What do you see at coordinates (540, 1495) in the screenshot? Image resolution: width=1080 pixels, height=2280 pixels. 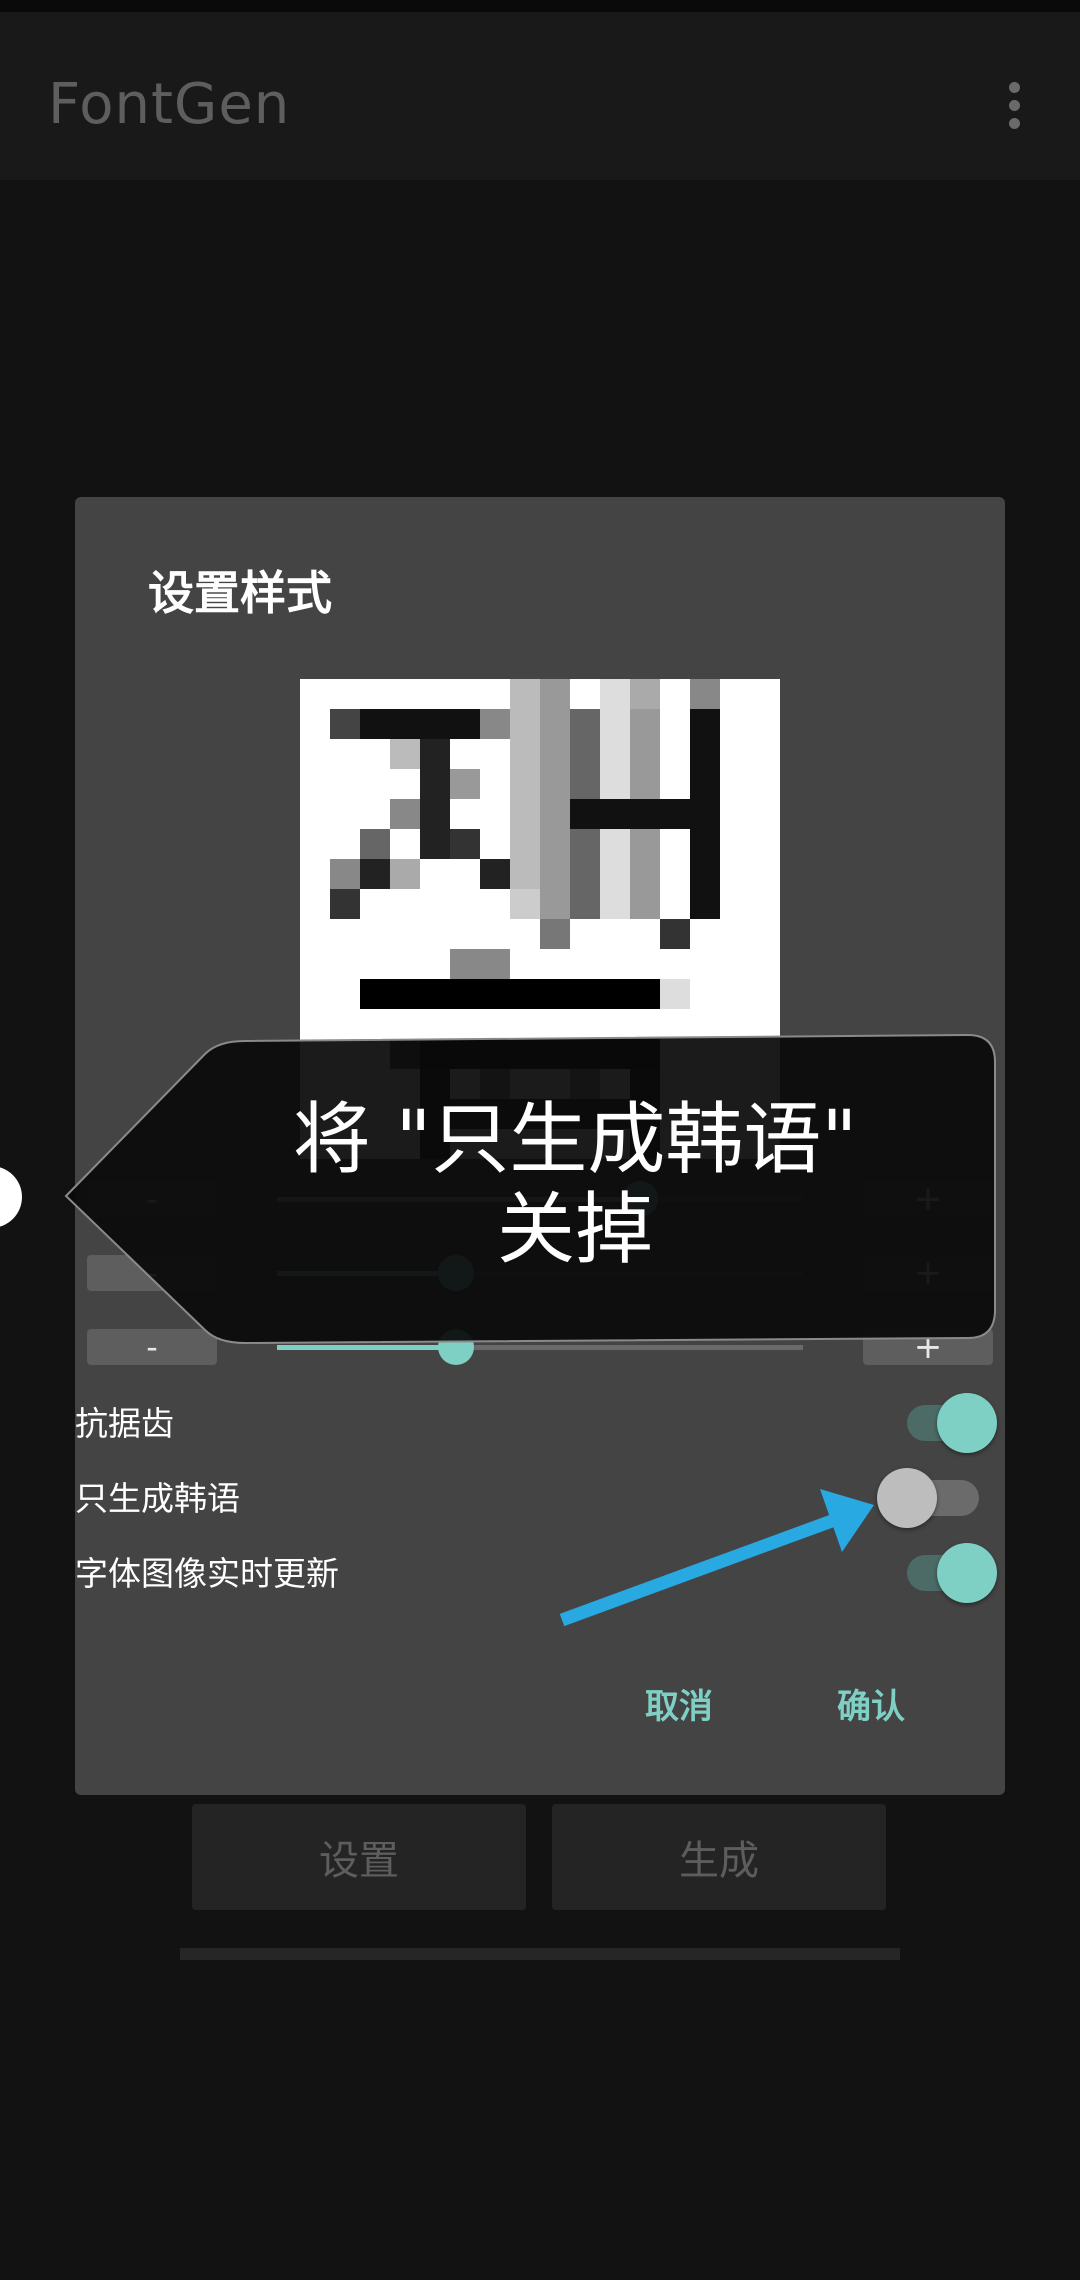 I see `korean-only-row: 只生成韩语` at bounding box center [540, 1495].